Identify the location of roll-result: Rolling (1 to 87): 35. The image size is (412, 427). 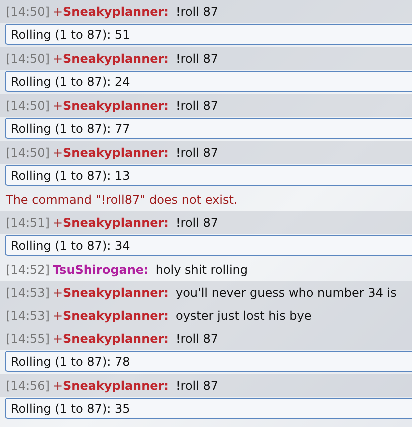
(208, 408).